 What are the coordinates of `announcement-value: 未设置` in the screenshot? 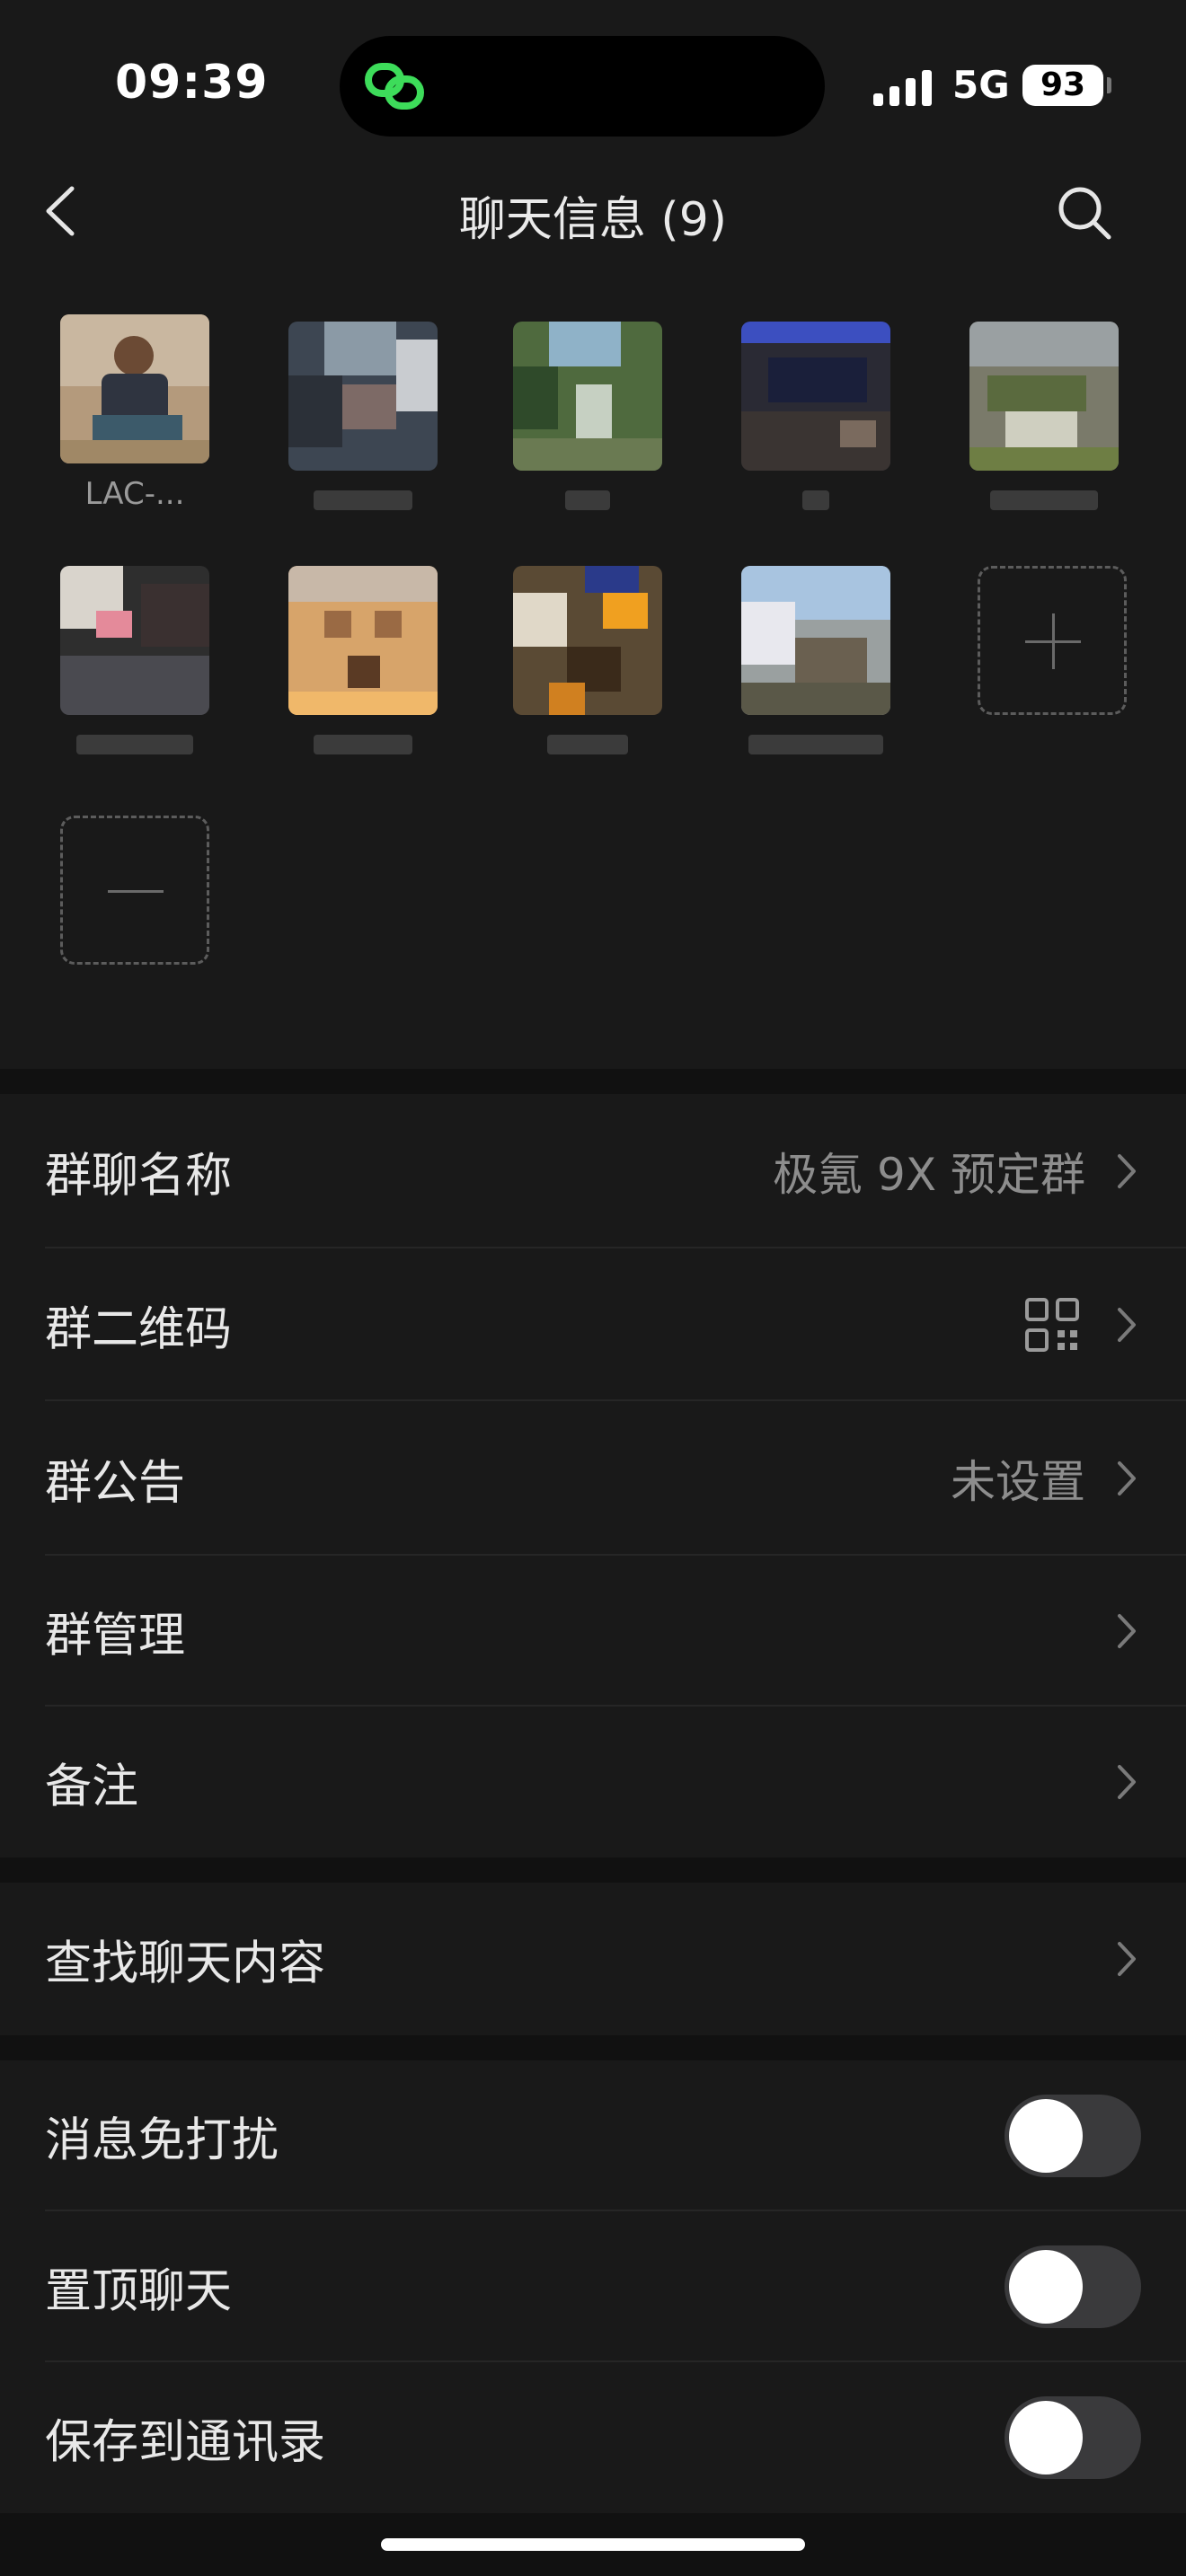 It's located at (1018, 1482).